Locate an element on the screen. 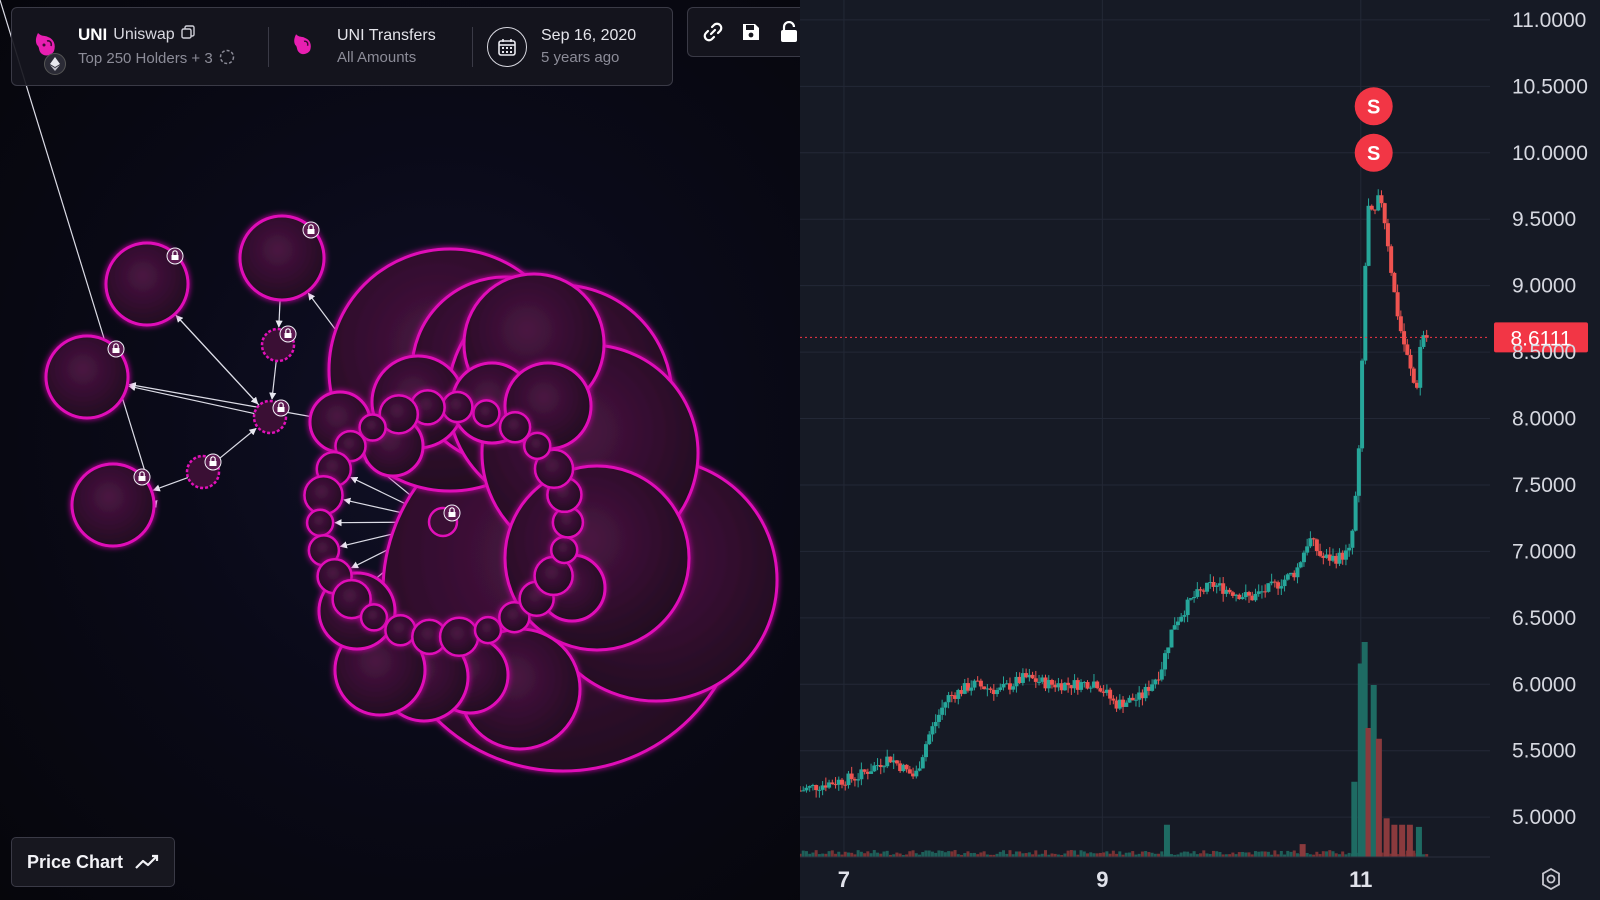 This screenshot has height=900, width=1600. lock-icon is located at coordinates (789, 32).